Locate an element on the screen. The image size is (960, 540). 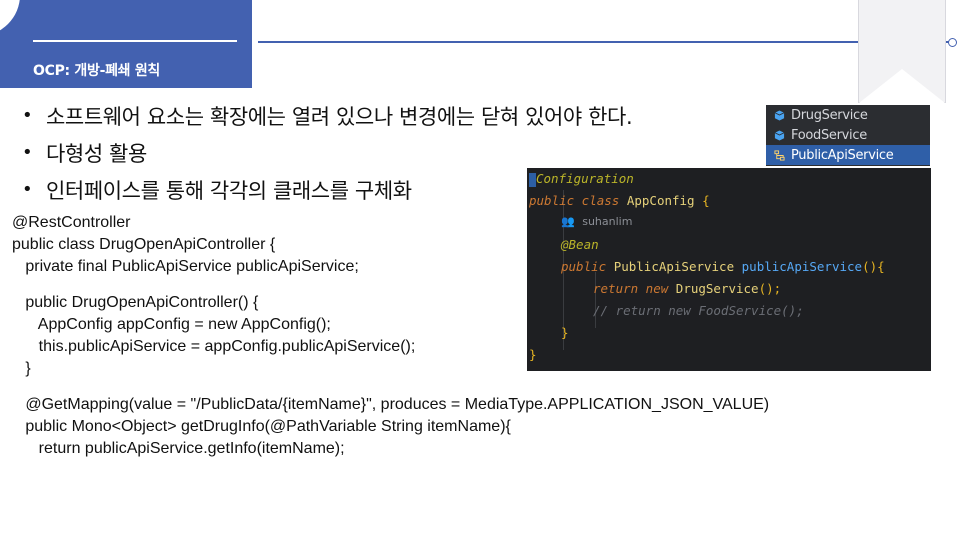
service-item-label: DrugService is located at coordinates (829, 115).